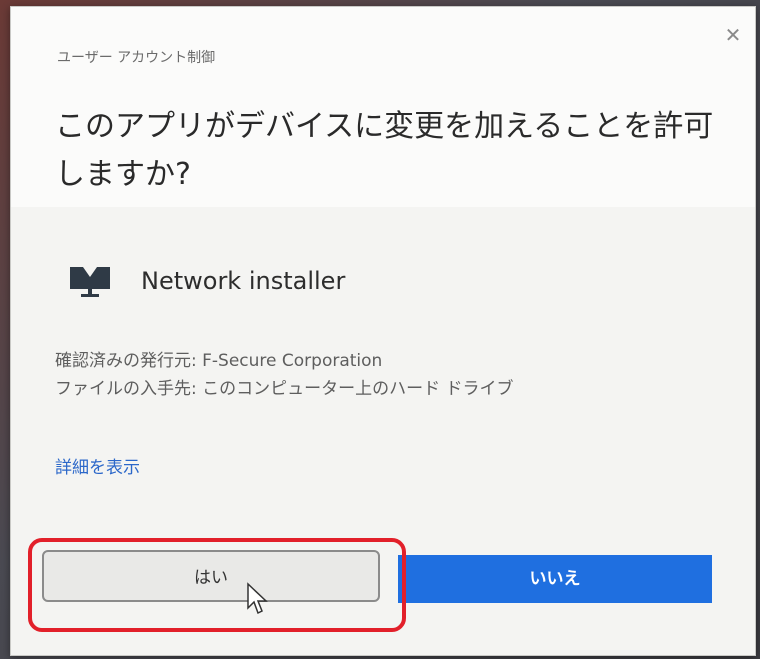 The height and width of the screenshot is (659, 760). What do you see at coordinates (219, 361) in the screenshot?
I see `publisher-line: 確認済みの発行元: F-Secure Corporation` at bounding box center [219, 361].